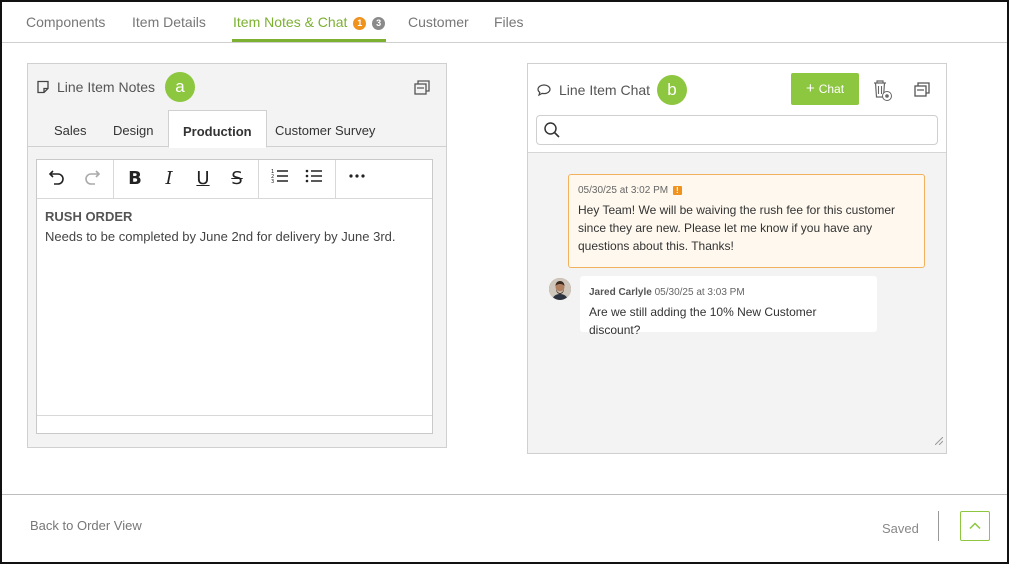  I want to click on editor-toolbar: B I U S 123, so click(234, 179).